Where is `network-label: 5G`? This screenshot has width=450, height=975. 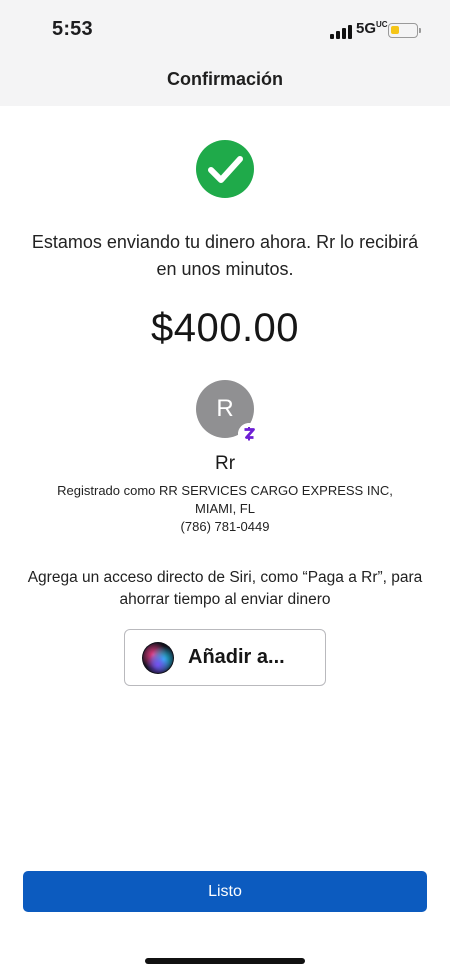 network-label: 5G is located at coordinates (366, 28).